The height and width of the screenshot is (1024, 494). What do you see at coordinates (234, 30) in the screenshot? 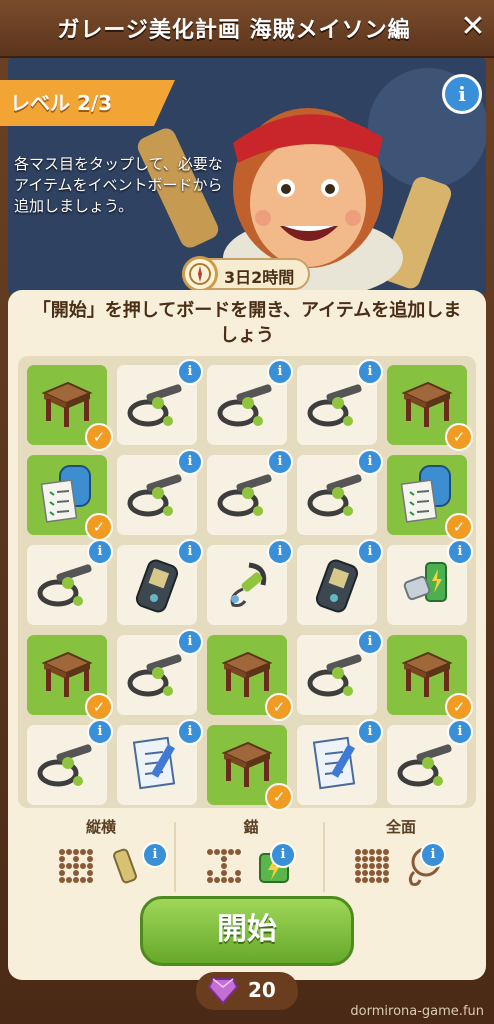
I see `page-title: ガレージ美化計画 海賊メイソン編` at bounding box center [234, 30].